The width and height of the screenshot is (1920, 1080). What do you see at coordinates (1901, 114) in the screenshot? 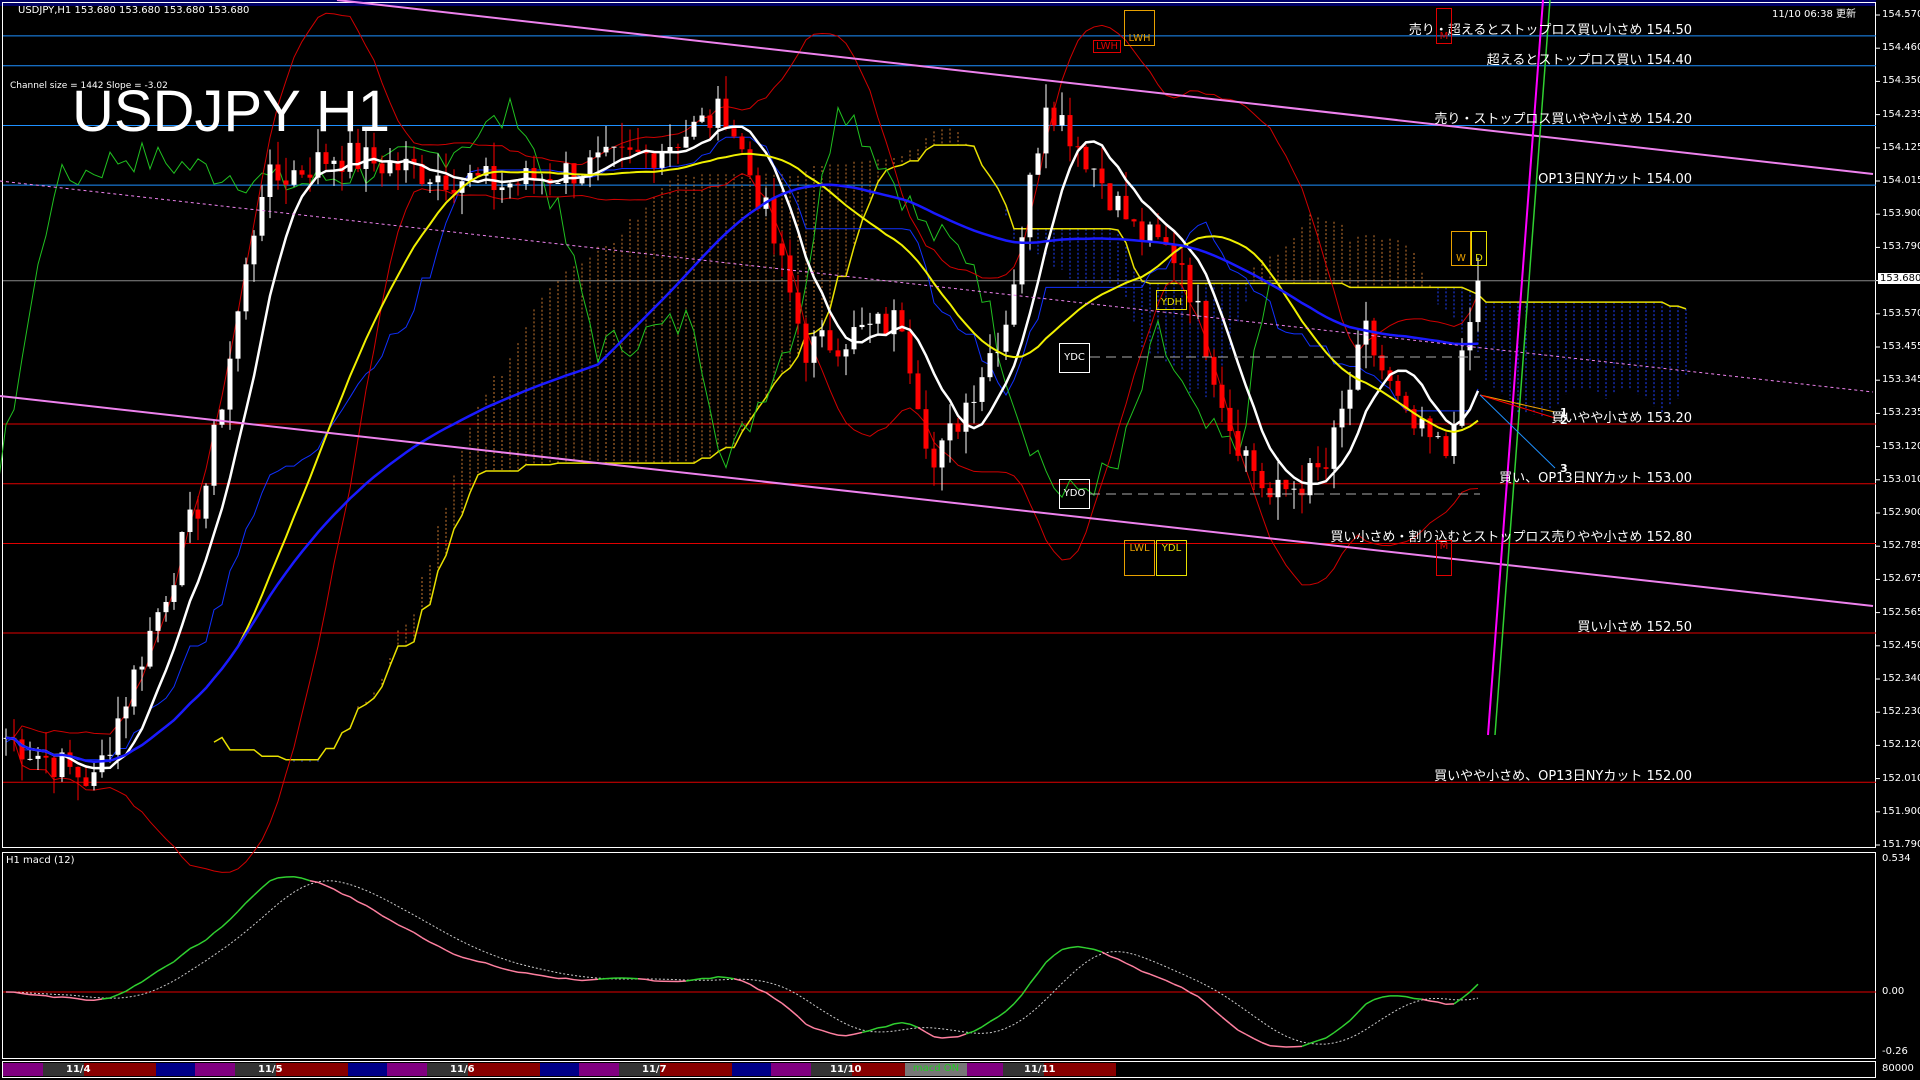
I see `price-axis-label: 154.235` at bounding box center [1901, 114].